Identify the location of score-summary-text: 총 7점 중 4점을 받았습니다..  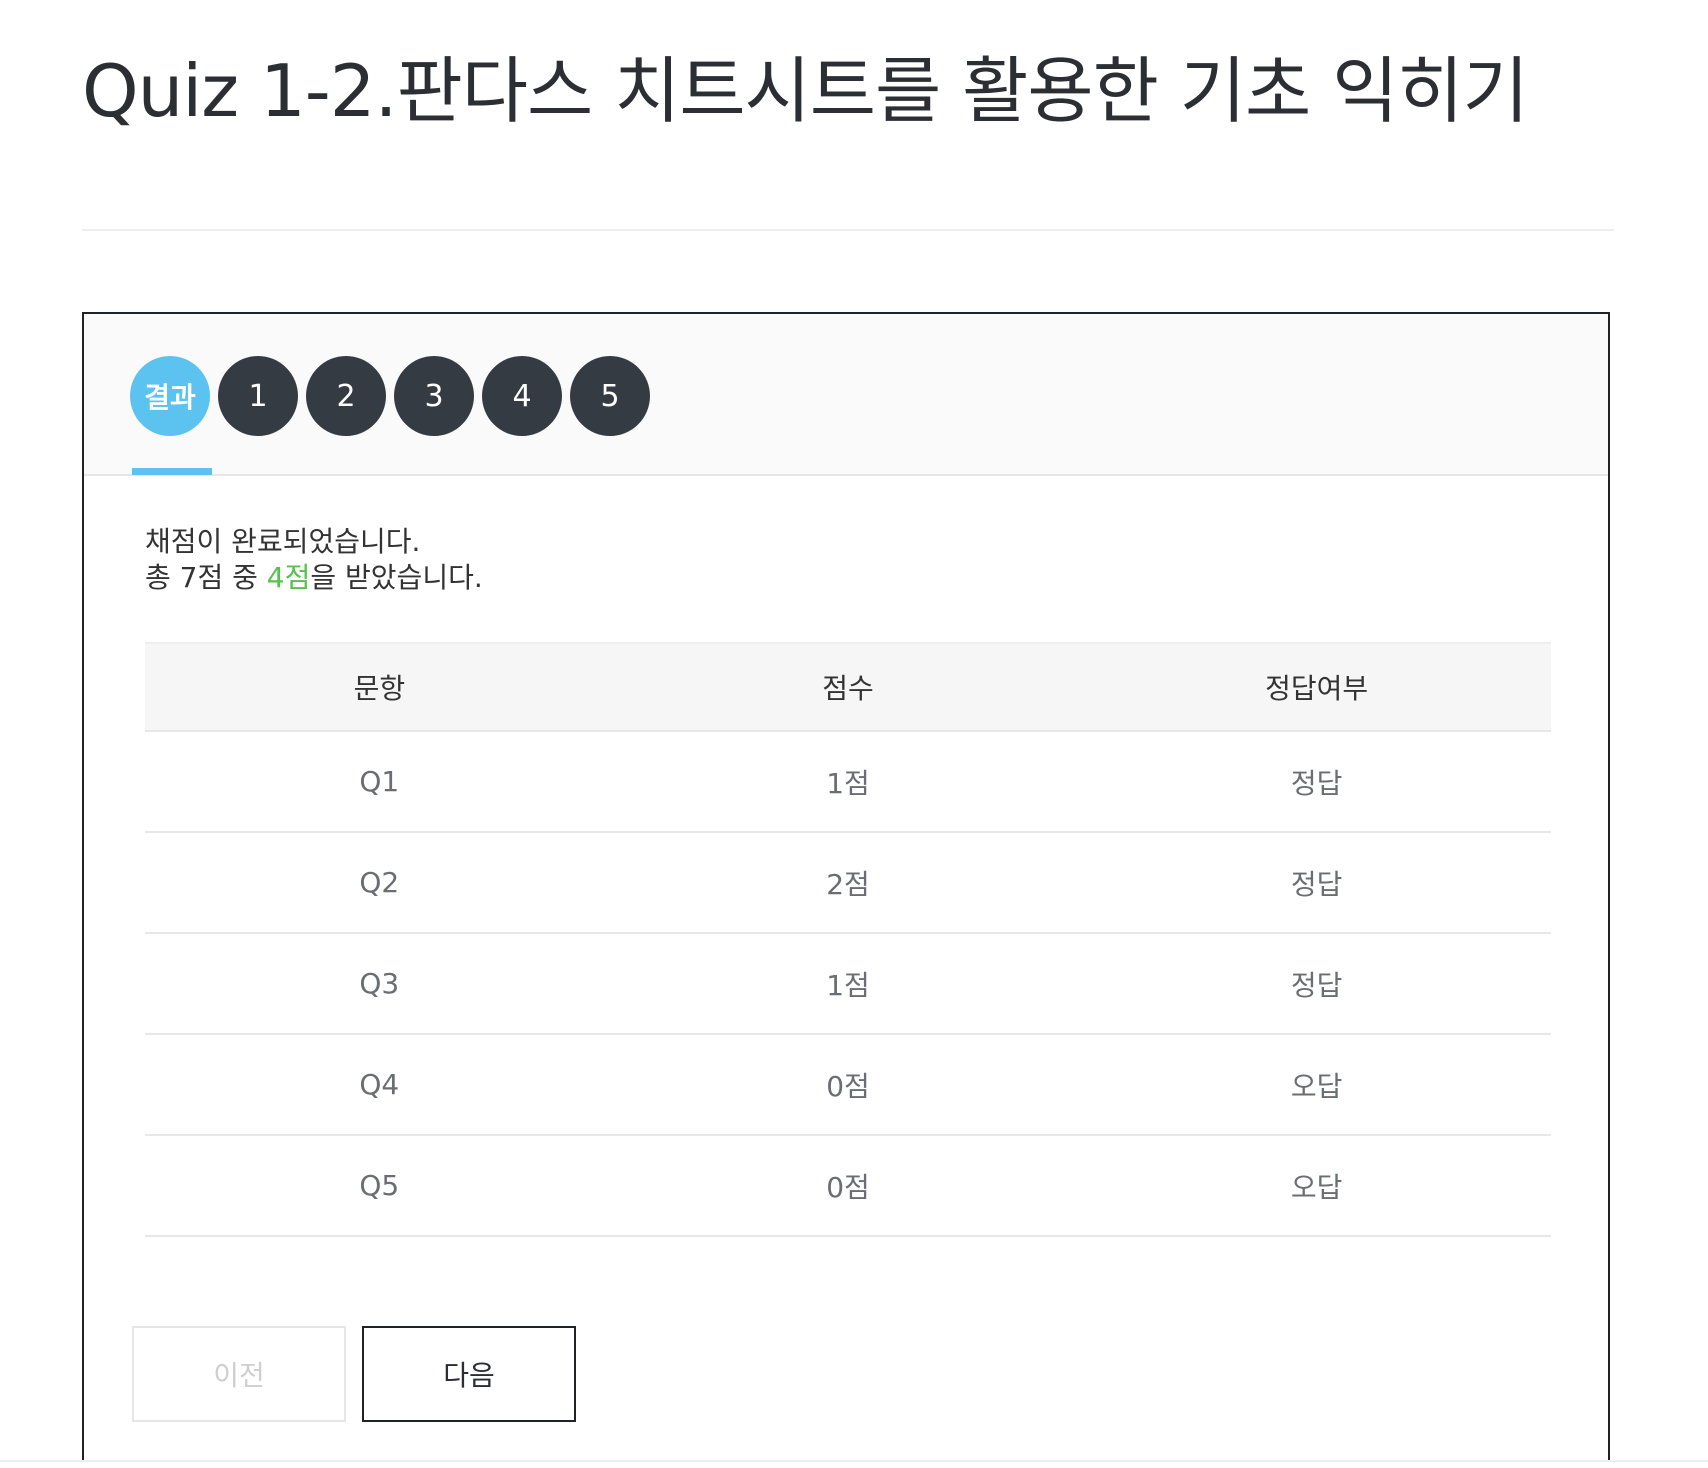
(314, 578).